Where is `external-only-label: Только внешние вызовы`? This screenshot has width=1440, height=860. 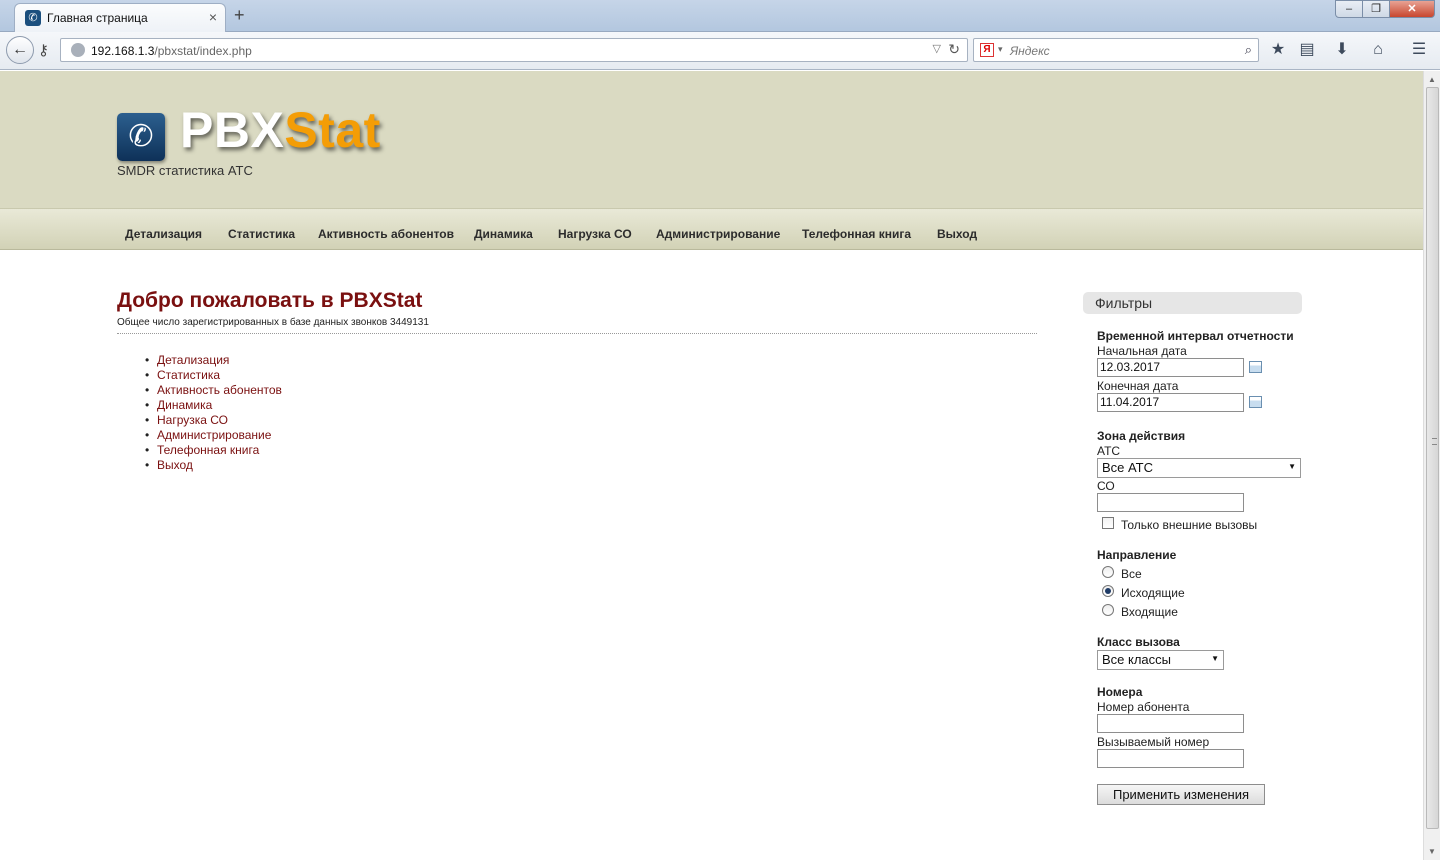 external-only-label: Только внешние вызовы is located at coordinates (1189, 525).